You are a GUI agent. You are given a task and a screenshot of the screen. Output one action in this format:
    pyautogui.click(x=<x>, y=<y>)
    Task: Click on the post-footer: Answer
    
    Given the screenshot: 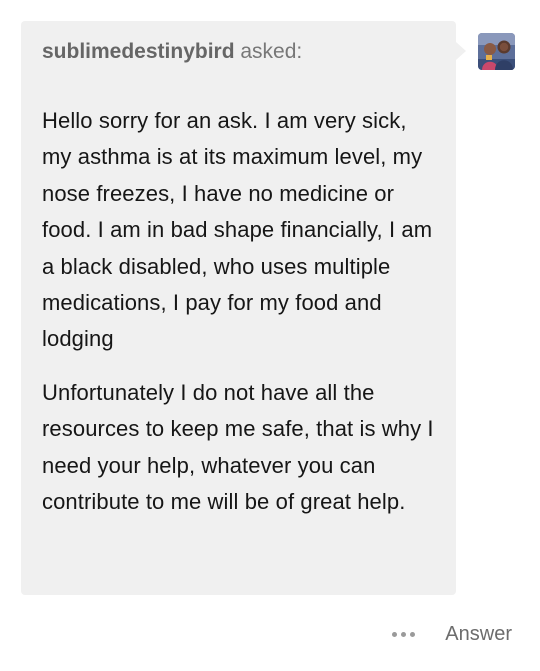 What is the action you would take?
    pyautogui.click(x=451, y=634)
    